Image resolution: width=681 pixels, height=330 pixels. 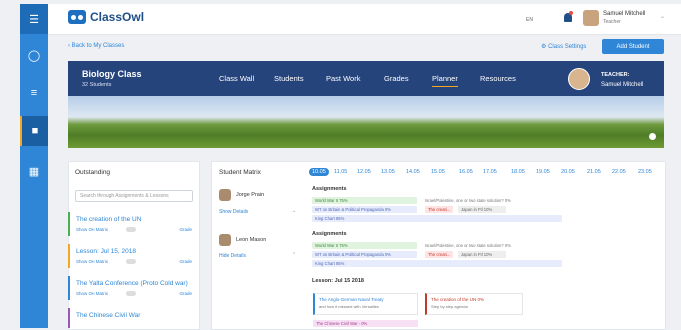 I want to click on hide-details-link: Hide Details, so click(x=232, y=256).